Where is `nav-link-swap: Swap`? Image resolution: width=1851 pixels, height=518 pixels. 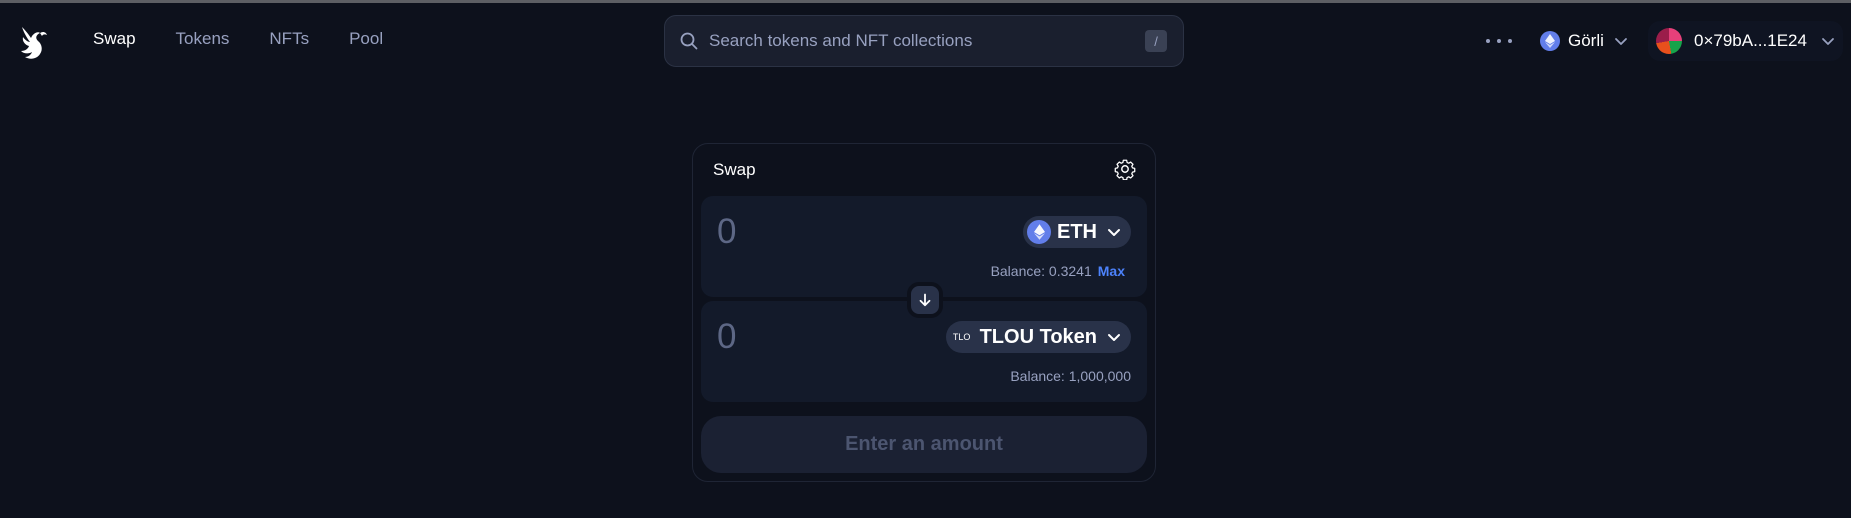 nav-link-swap: Swap is located at coordinates (114, 39).